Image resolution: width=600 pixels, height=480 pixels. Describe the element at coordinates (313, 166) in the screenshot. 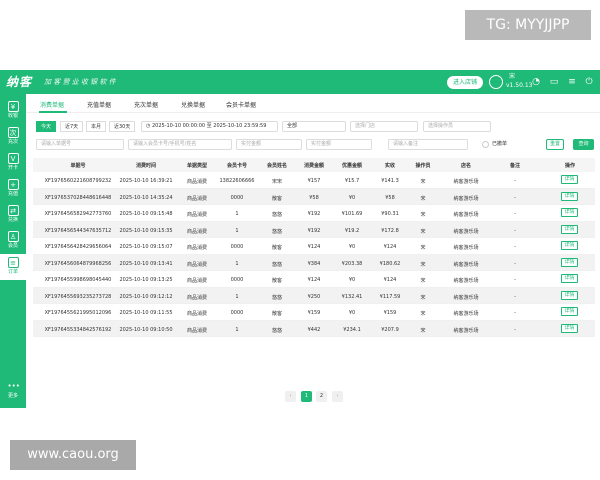

I see `column-header: 消费金额` at that location.